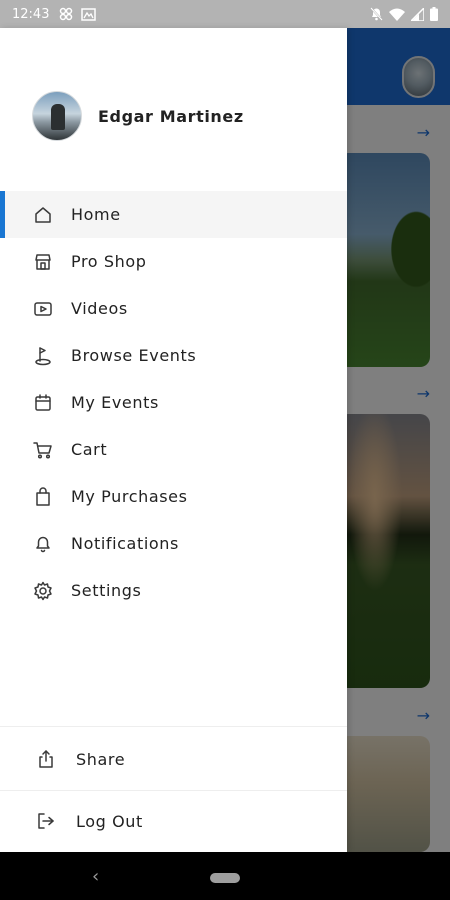 The height and width of the screenshot is (900, 450). Describe the element at coordinates (46, 759) in the screenshot. I see `share-icon` at that location.